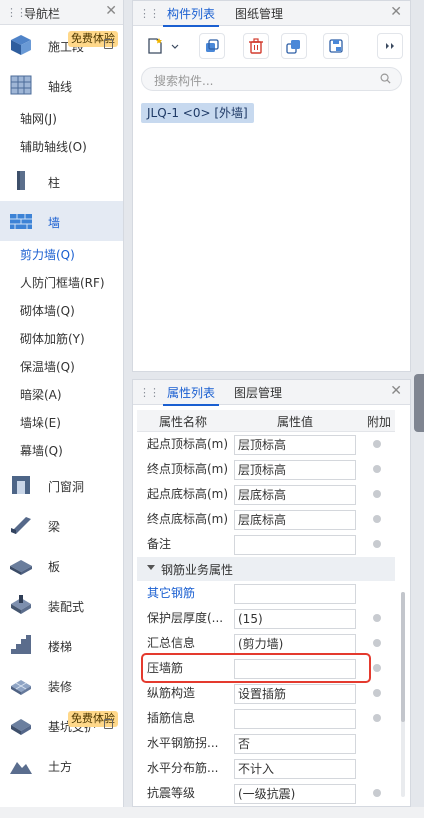 This screenshot has height=818, width=424. What do you see at coordinates (61, 45) in the screenshot?
I see `nav-category-construction-section: 施工段 免费体验` at bounding box center [61, 45].